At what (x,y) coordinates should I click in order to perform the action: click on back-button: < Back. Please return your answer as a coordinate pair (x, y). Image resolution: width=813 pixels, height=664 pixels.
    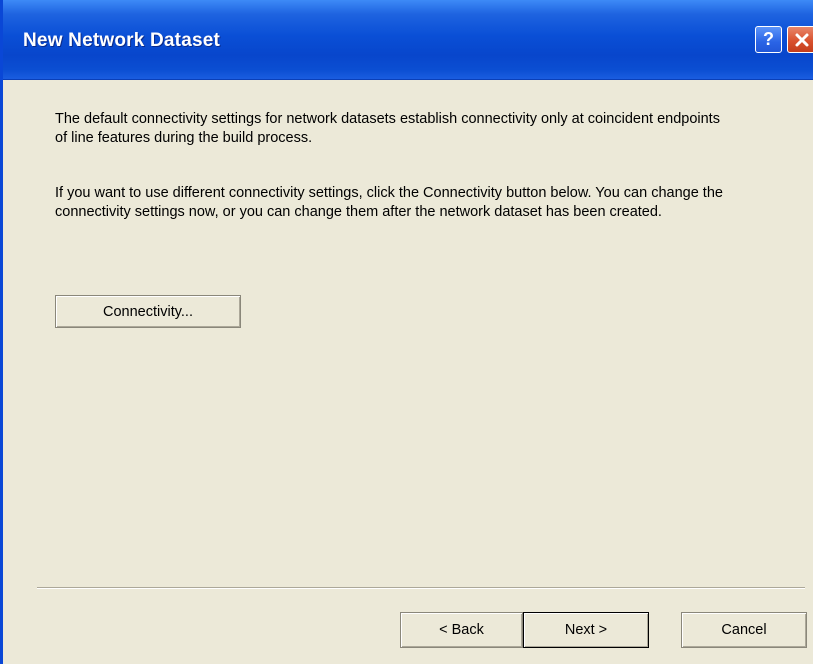
    Looking at the image, I should click on (461, 630).